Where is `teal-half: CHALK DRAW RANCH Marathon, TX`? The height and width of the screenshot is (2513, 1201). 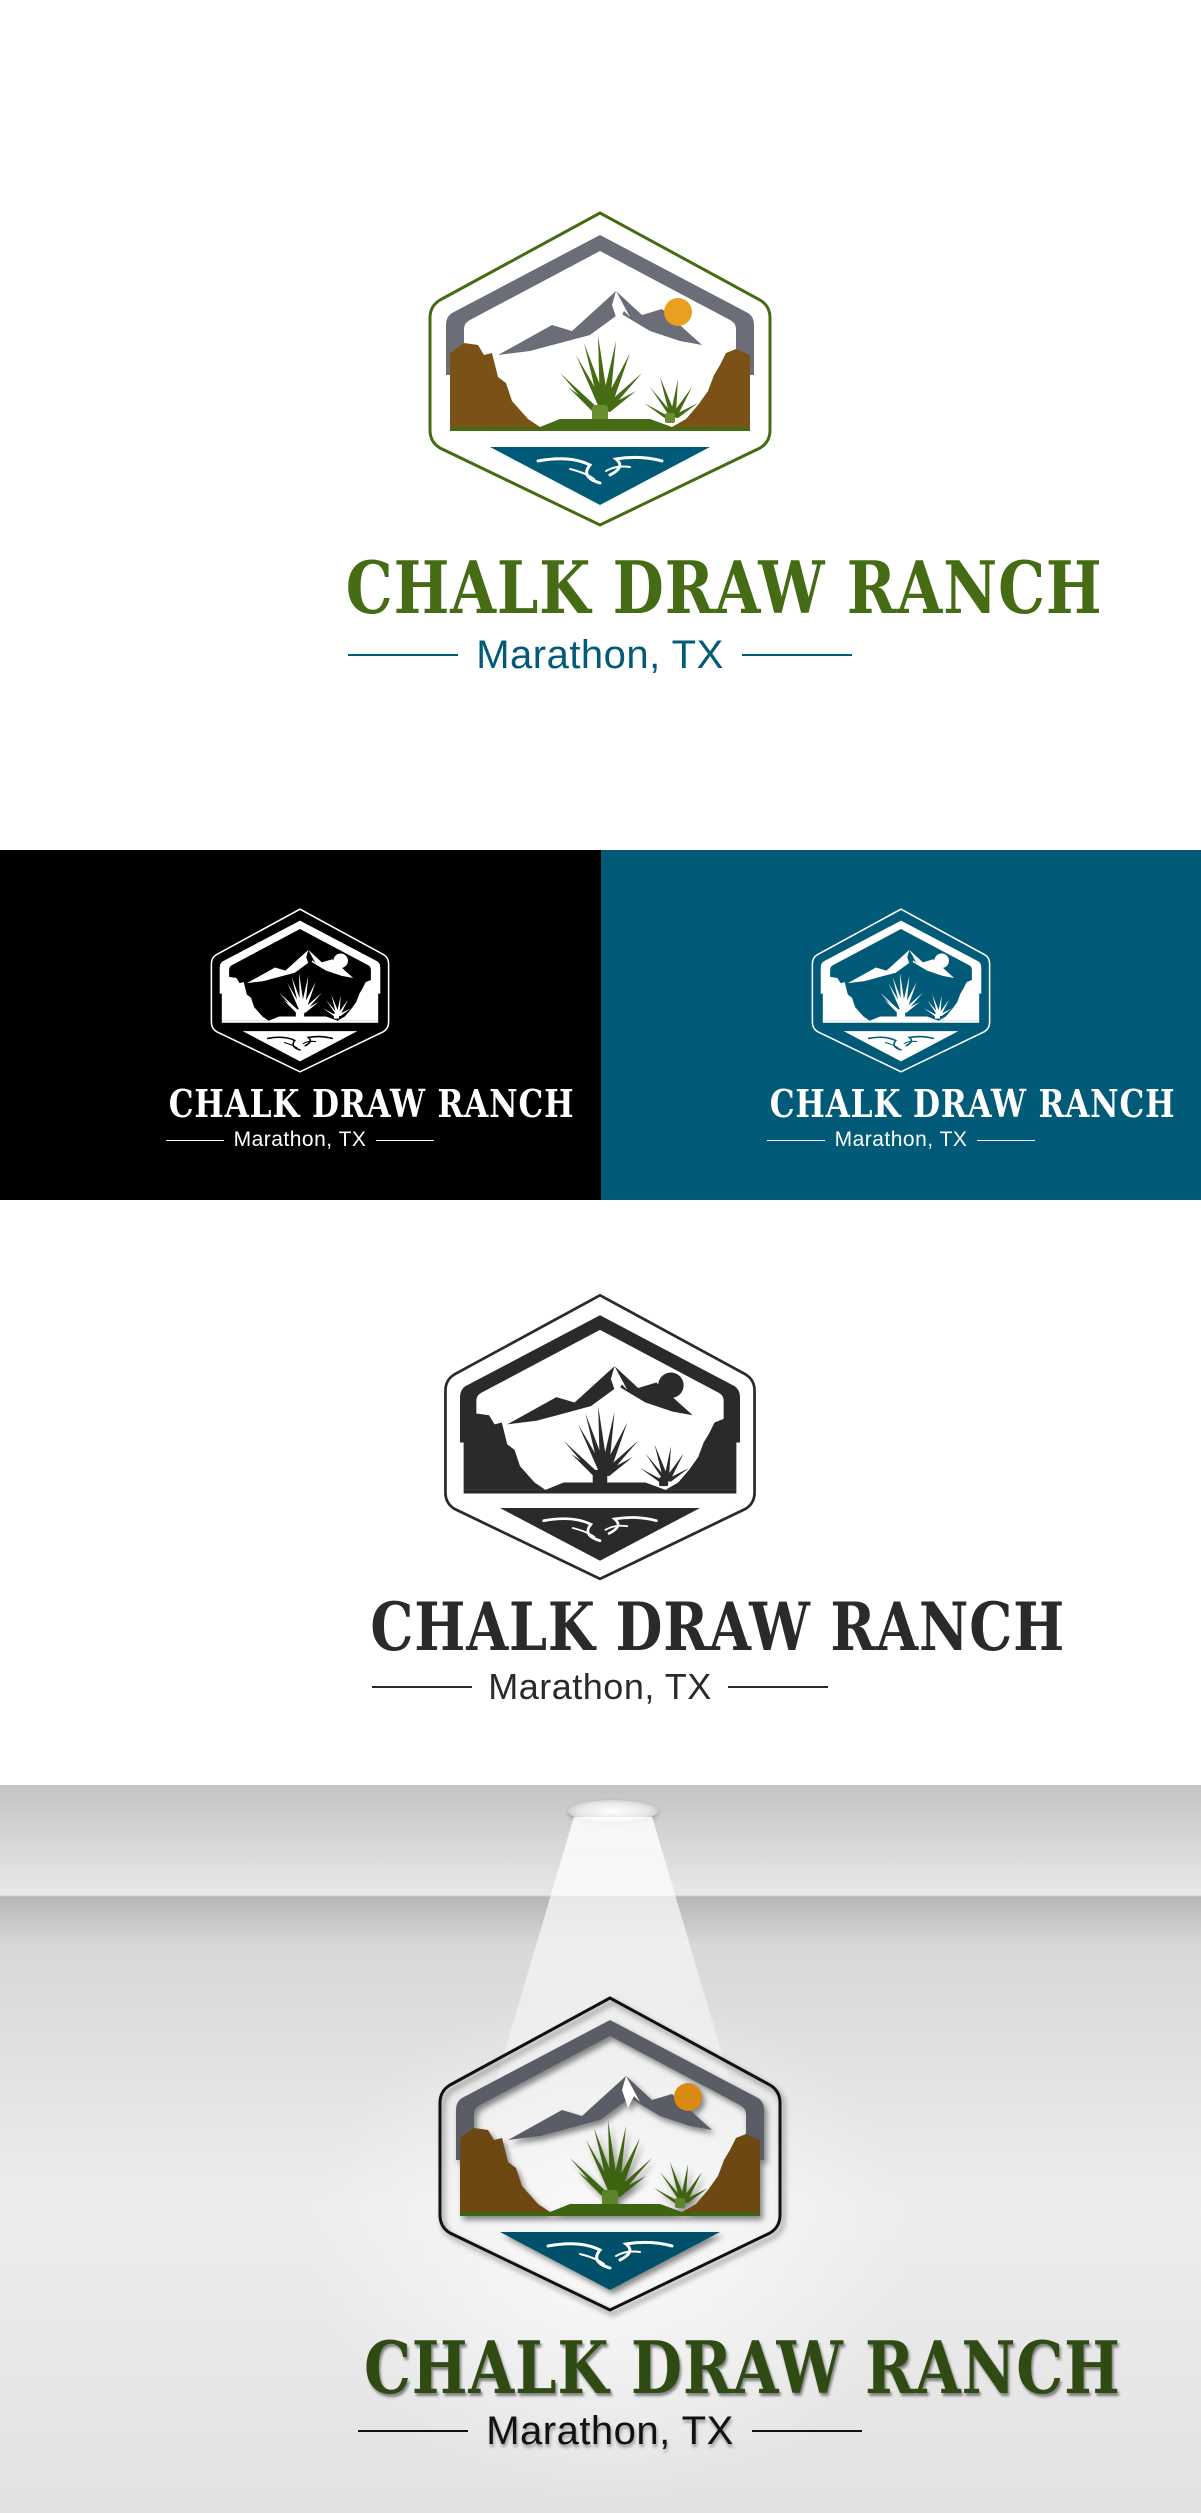
teal-half: CHALK DRAW RANCH Marathon, TX is located at coordinates (901, 1025).